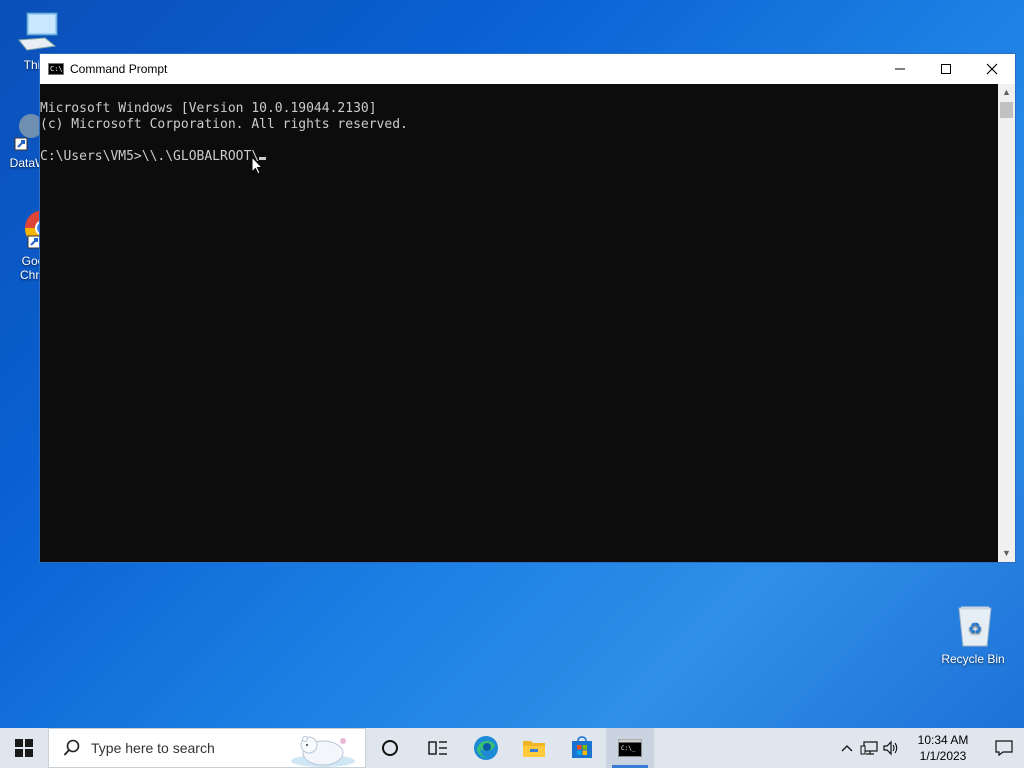 Image resolution: width=1024 pixels, height=768 pixels. What do you see at coordinates (527, 69) in the screenshot?
I see `title-bar: C:\ Command Prompt` at bounding box center [527, 69].